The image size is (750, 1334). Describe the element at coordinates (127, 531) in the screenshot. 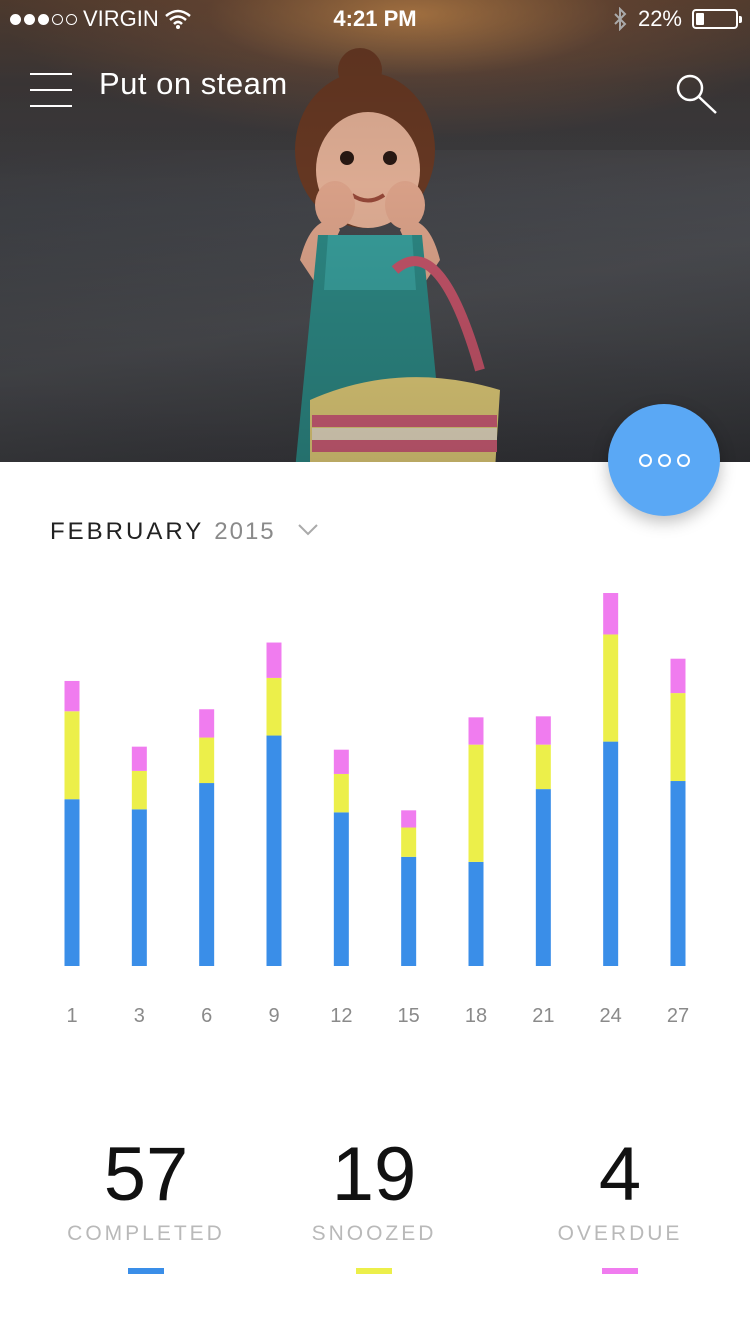

I see `month-label: FEBRUARY` at that location.